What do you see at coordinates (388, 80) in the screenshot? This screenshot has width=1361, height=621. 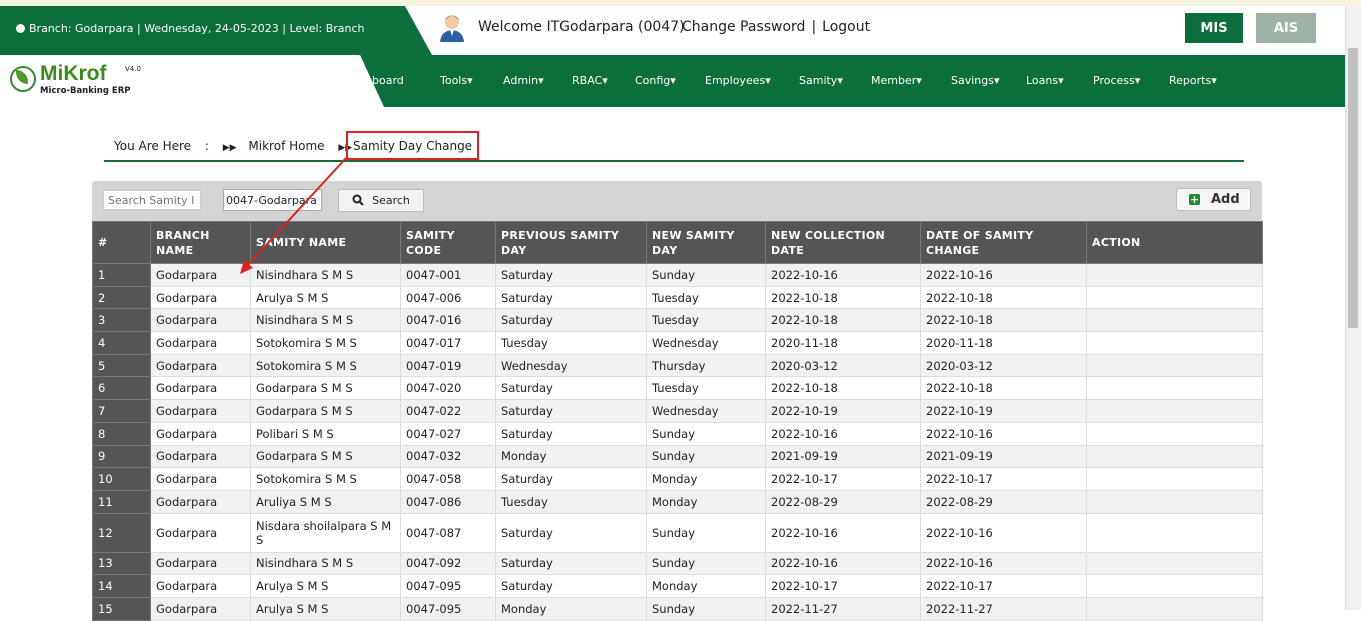 I see `nav-dashboard: board` at bounding box center [388, 80].